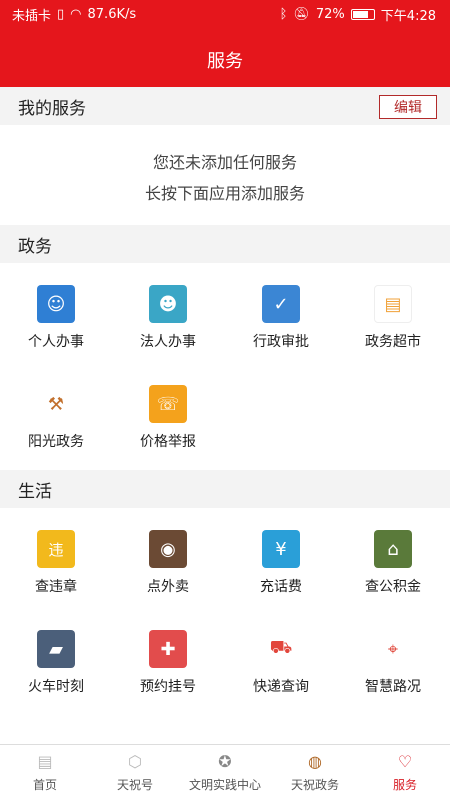  I want to click on service-label: 充话费, so click(281, 587).